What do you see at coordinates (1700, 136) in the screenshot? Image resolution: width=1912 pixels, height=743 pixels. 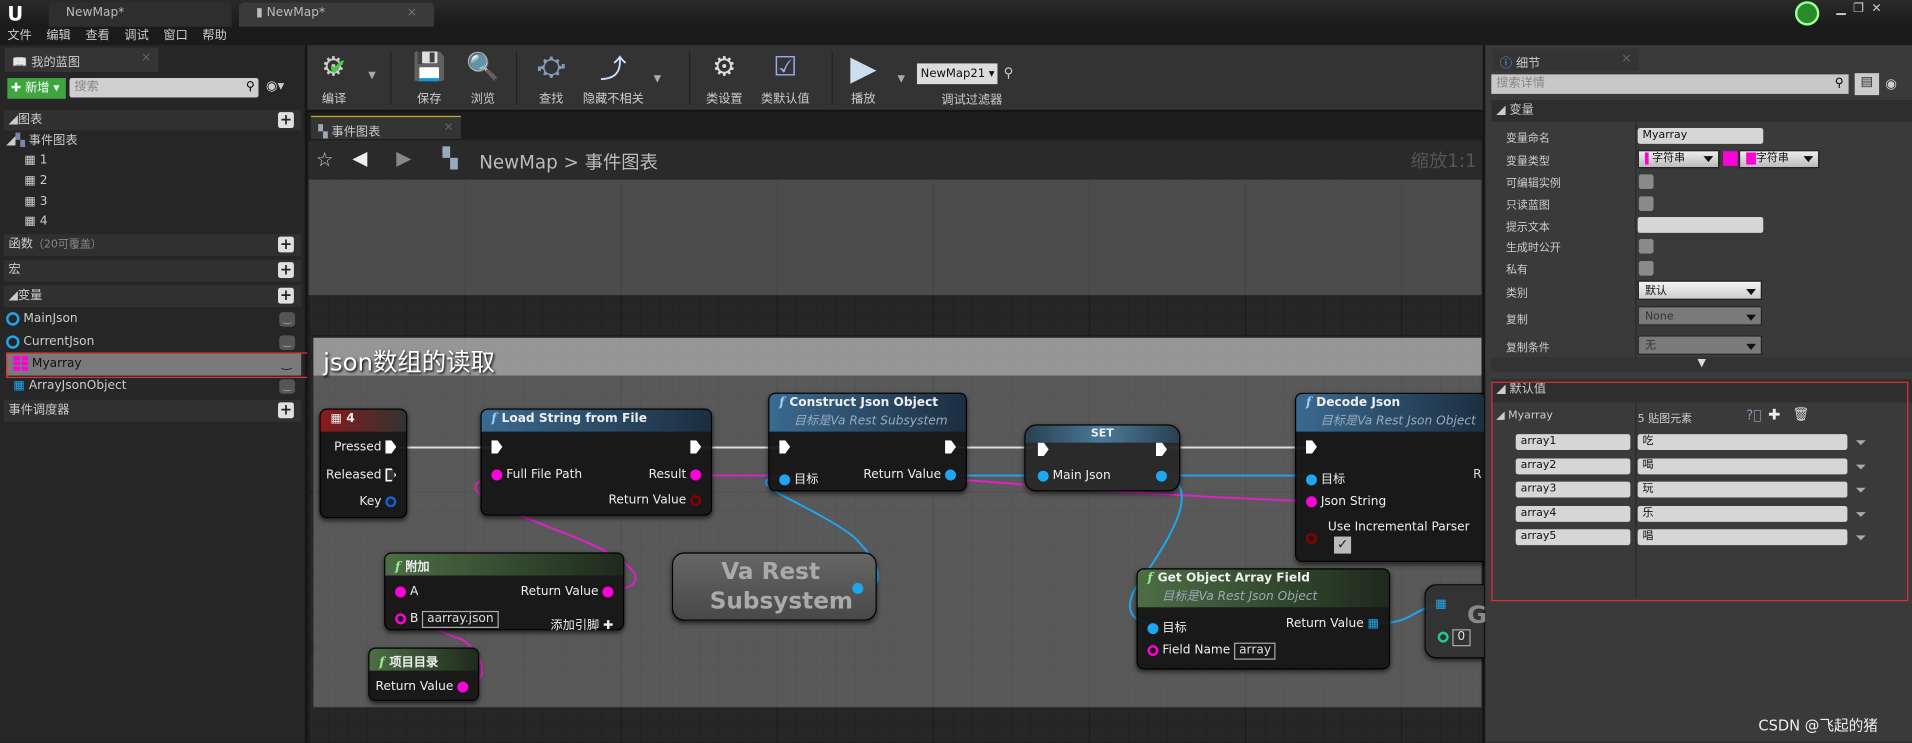 I see `variable-name-input: Myarray` at bounding box center [1700, 136].